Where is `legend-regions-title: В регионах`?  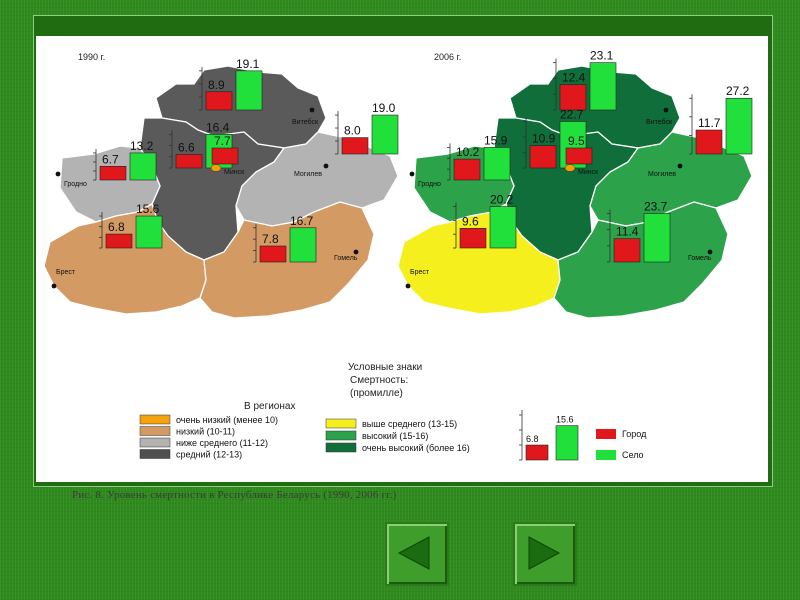
legend-regions-title: В регионах is located at coordinates (269, 406).